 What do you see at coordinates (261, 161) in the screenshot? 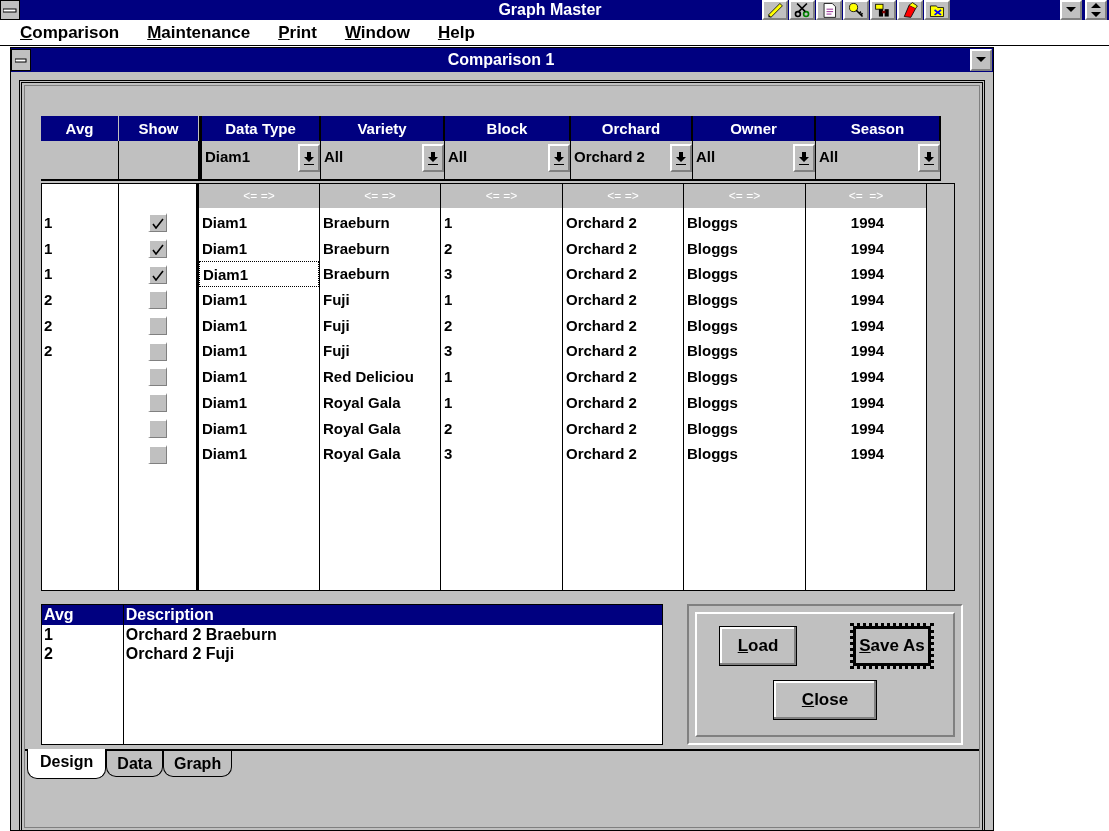
I see `filter-dropdown: Diam1` at bounding box center [261, 161].